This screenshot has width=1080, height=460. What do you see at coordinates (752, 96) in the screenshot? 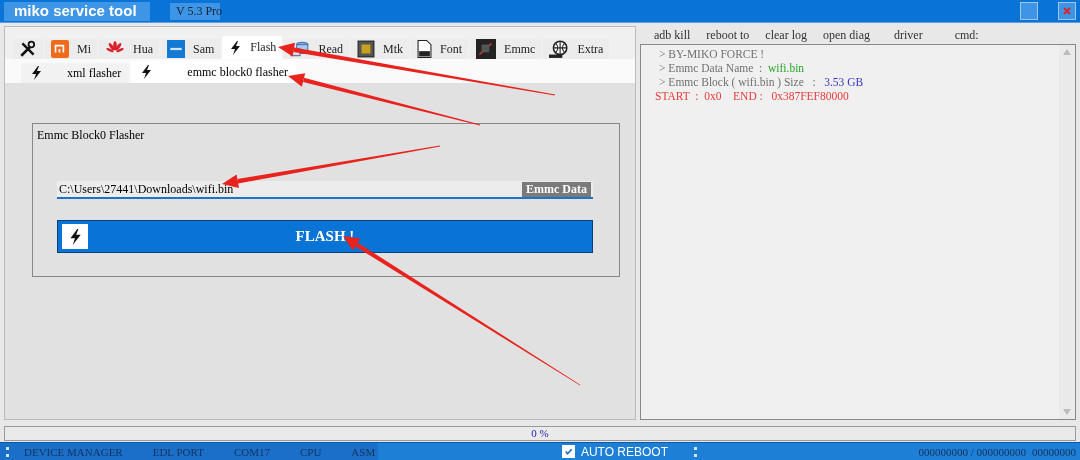
I see `log-text: START : 0x0 END : 0x387FEF80000` at bounding box center [752, 96].